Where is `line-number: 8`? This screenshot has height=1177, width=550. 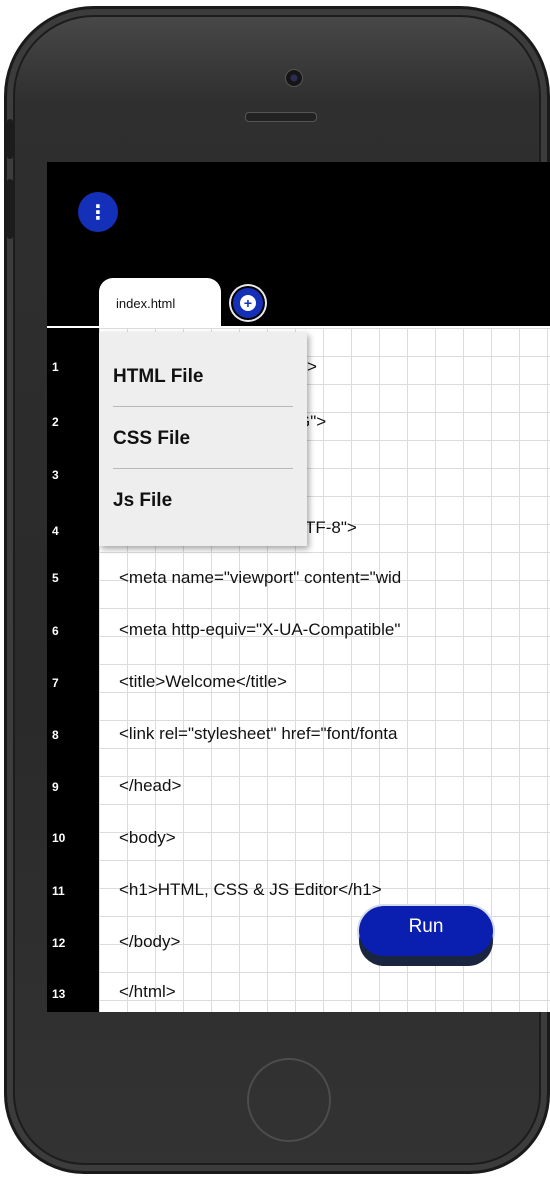 line-number: 8 is located at coordinates (55, 735).